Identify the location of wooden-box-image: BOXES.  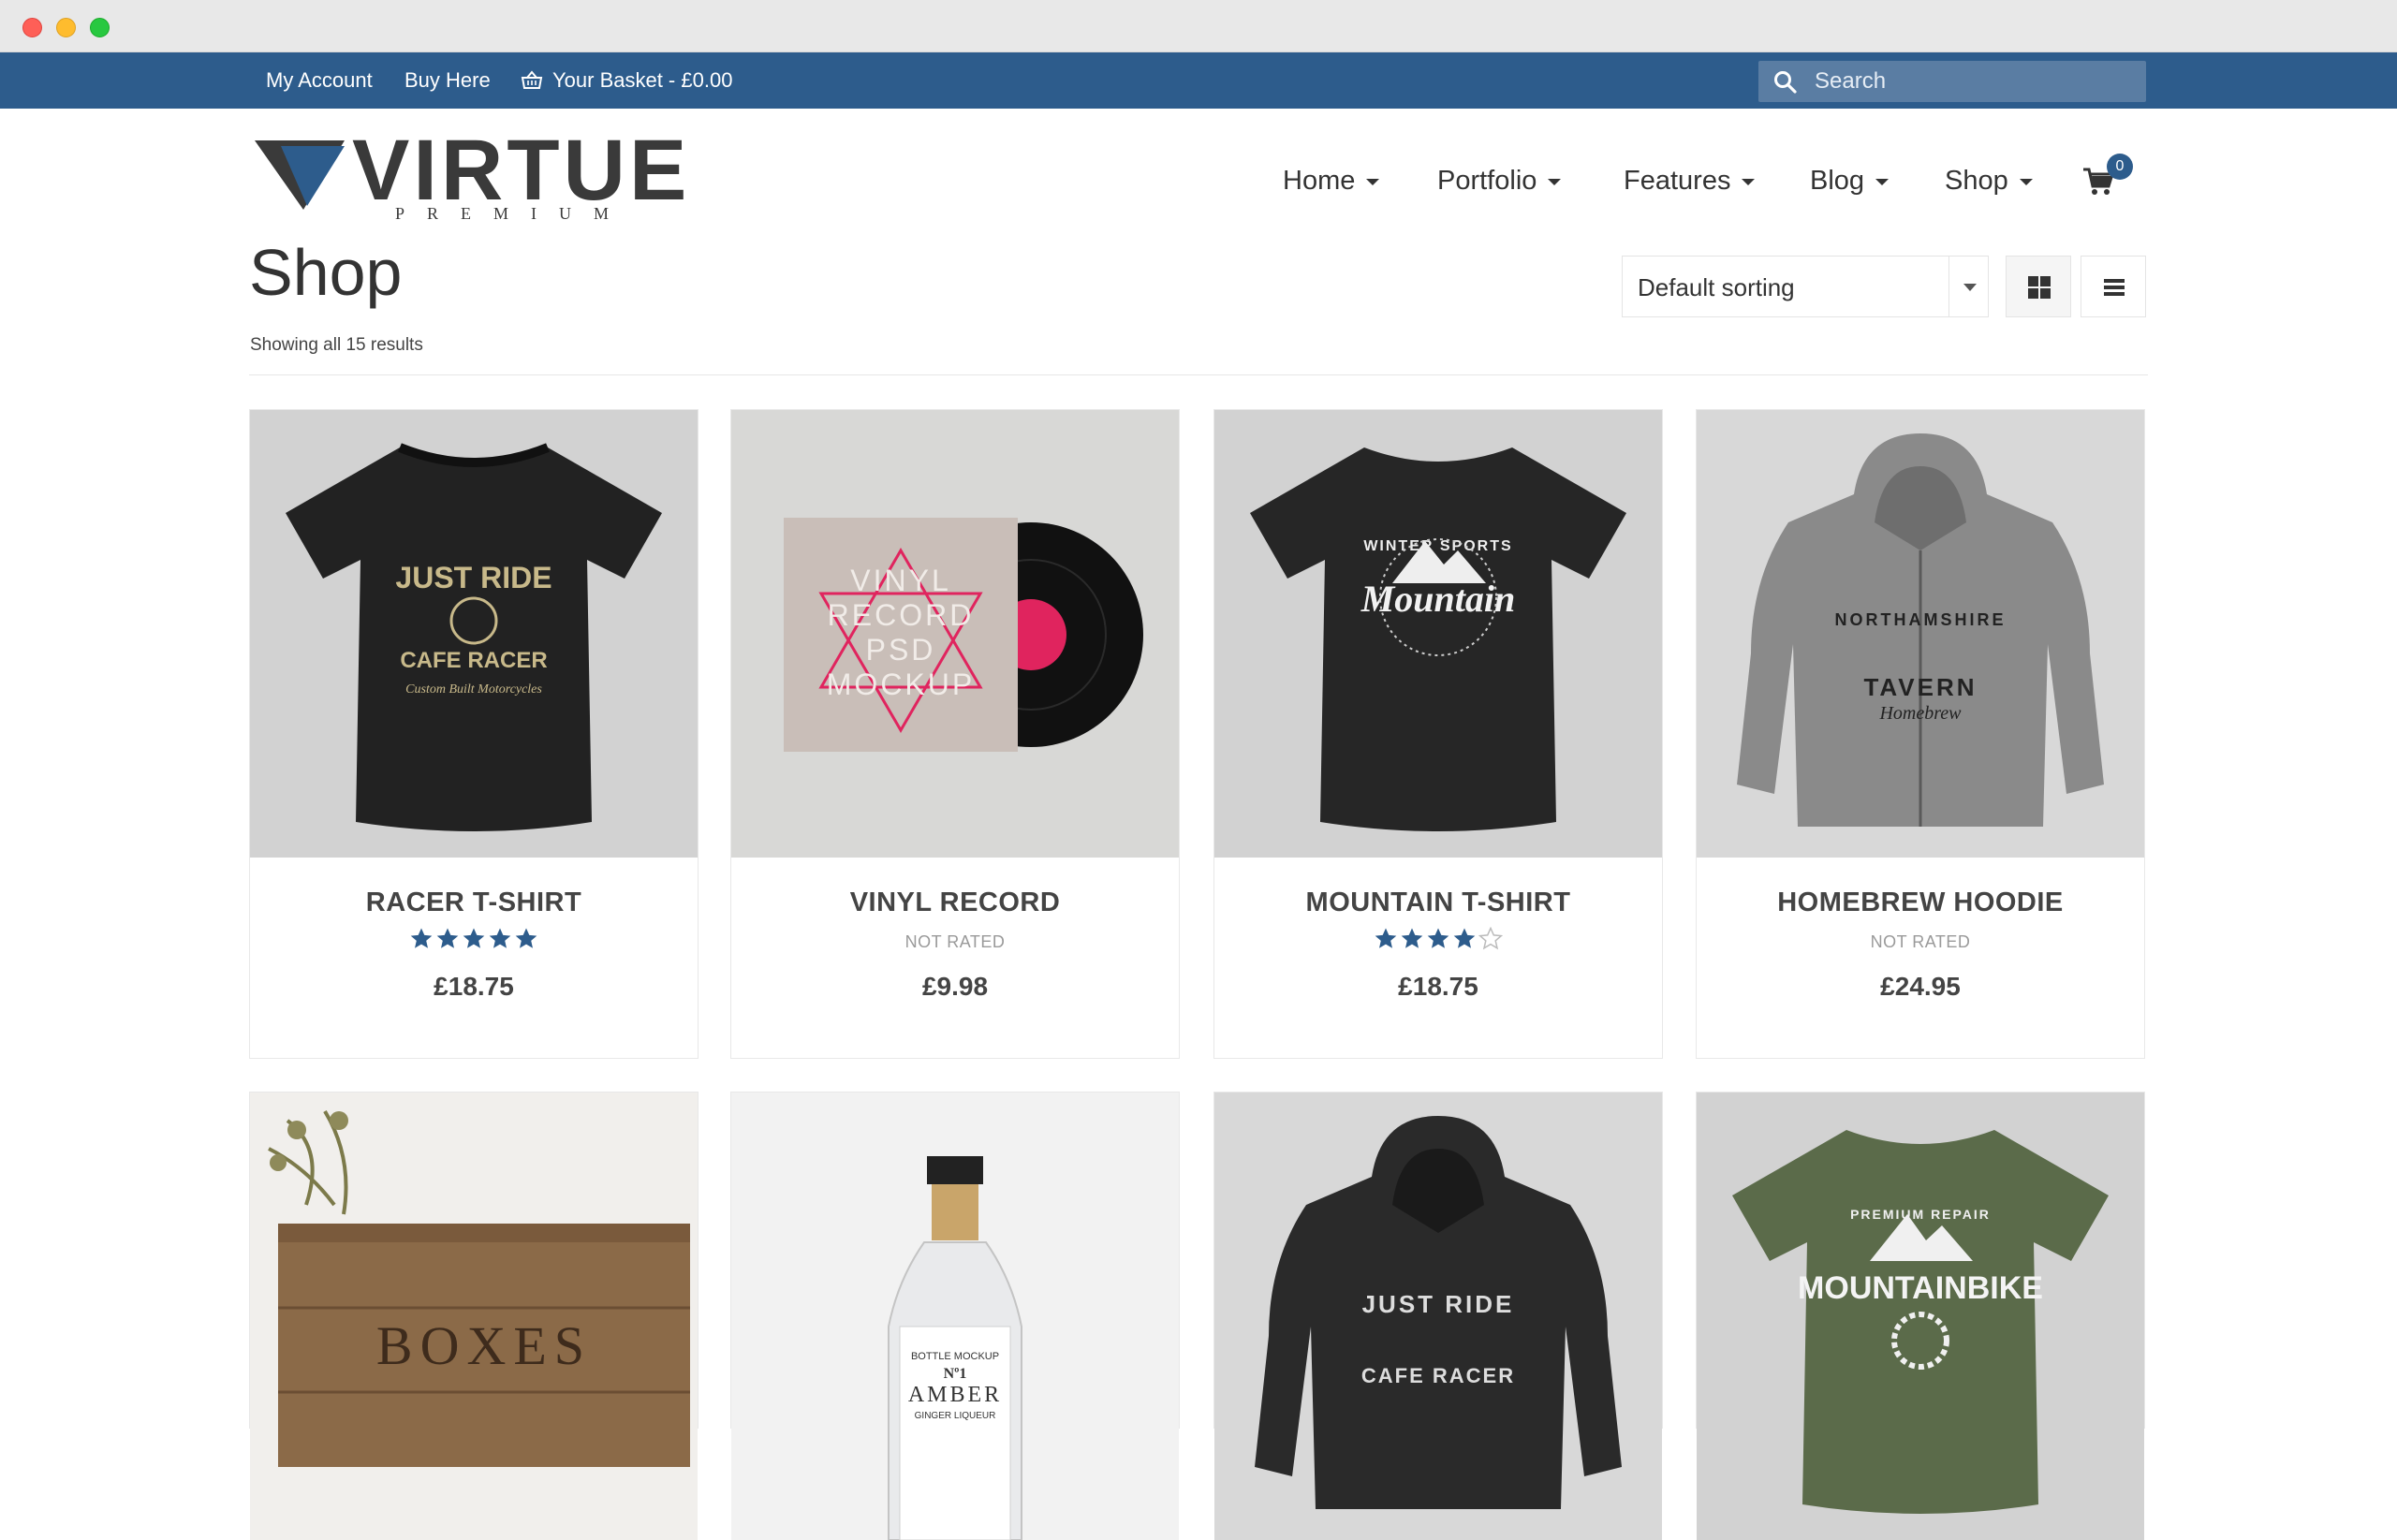
(474, 1316).